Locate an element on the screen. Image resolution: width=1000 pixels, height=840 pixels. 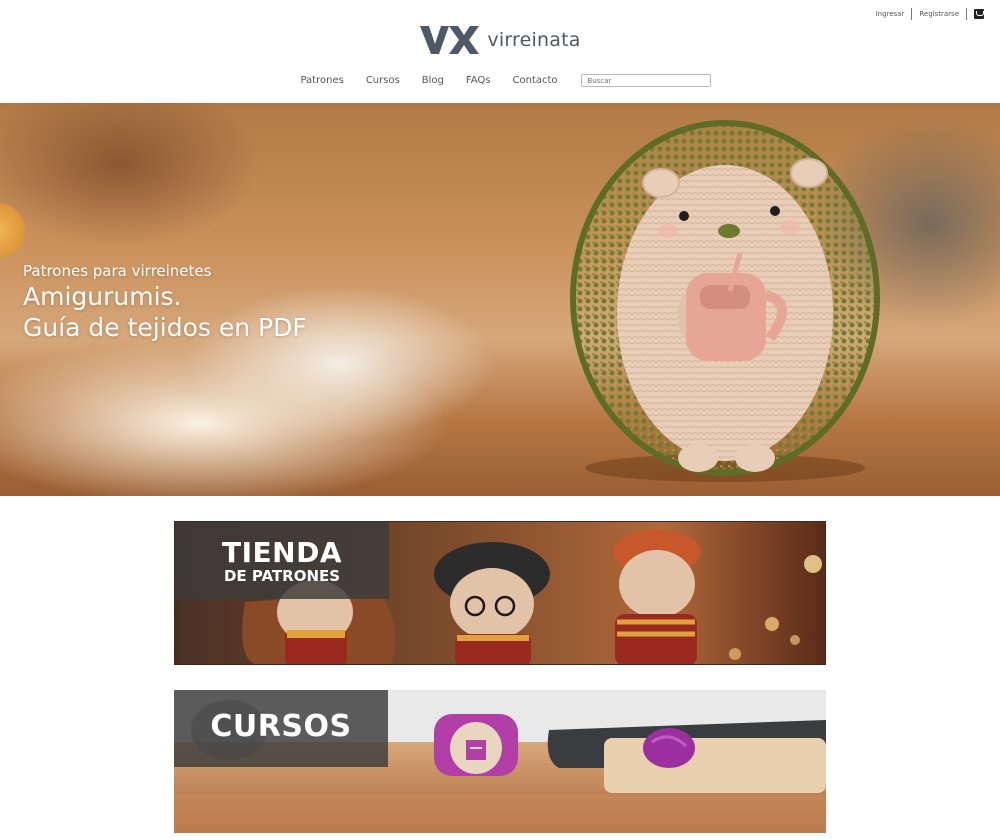
hedgehog-amigurumi-image is located at coordinates (725, 301).